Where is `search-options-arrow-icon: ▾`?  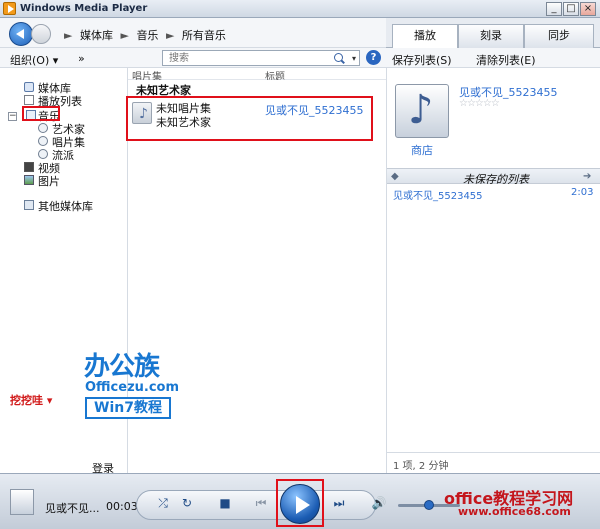 search-options-arrow-icon: ▾ is located at coordinates (354, 58).